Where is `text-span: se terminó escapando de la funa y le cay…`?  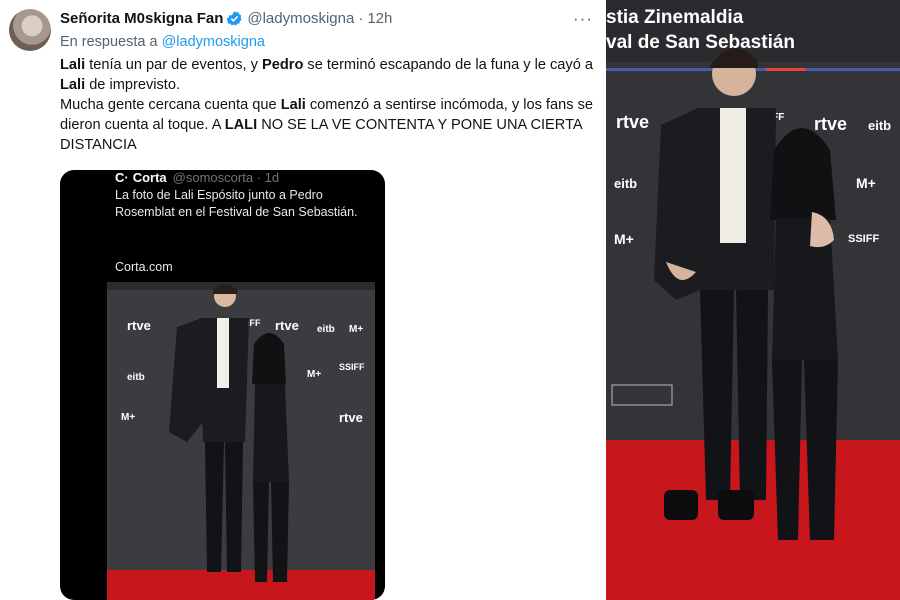
text-span: se terminó escapando de la funa y le cay… is located at coordinates (448, 65).